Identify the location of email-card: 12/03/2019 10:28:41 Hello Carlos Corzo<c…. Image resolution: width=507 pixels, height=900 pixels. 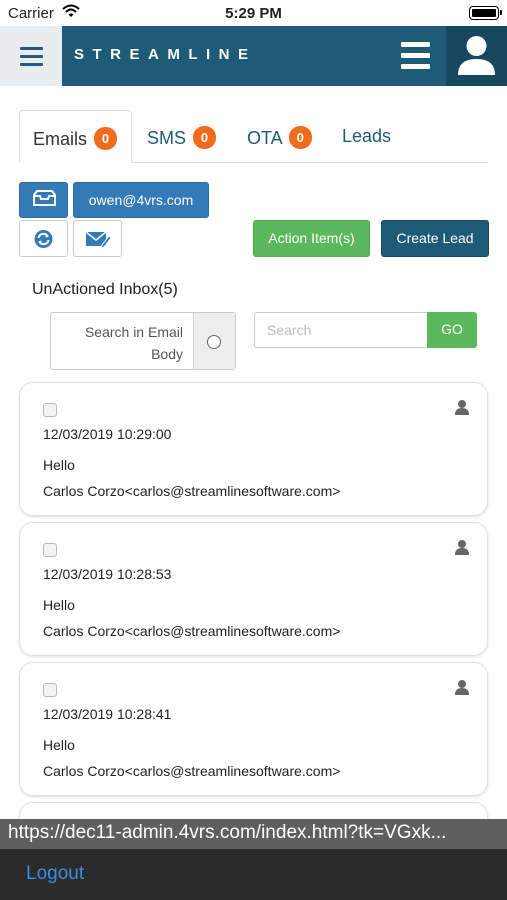
(253, 729).